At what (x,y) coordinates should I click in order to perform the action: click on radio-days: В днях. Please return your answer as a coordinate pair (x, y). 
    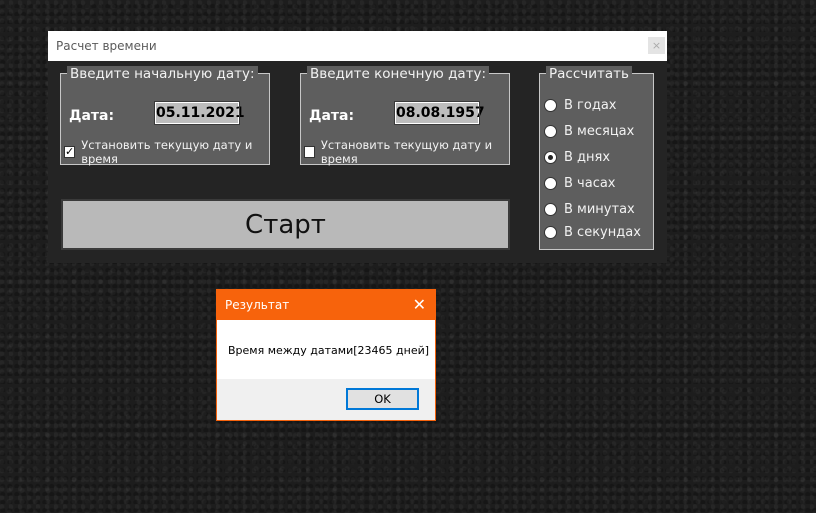
    Looking at the image, I should click on (577, 157).